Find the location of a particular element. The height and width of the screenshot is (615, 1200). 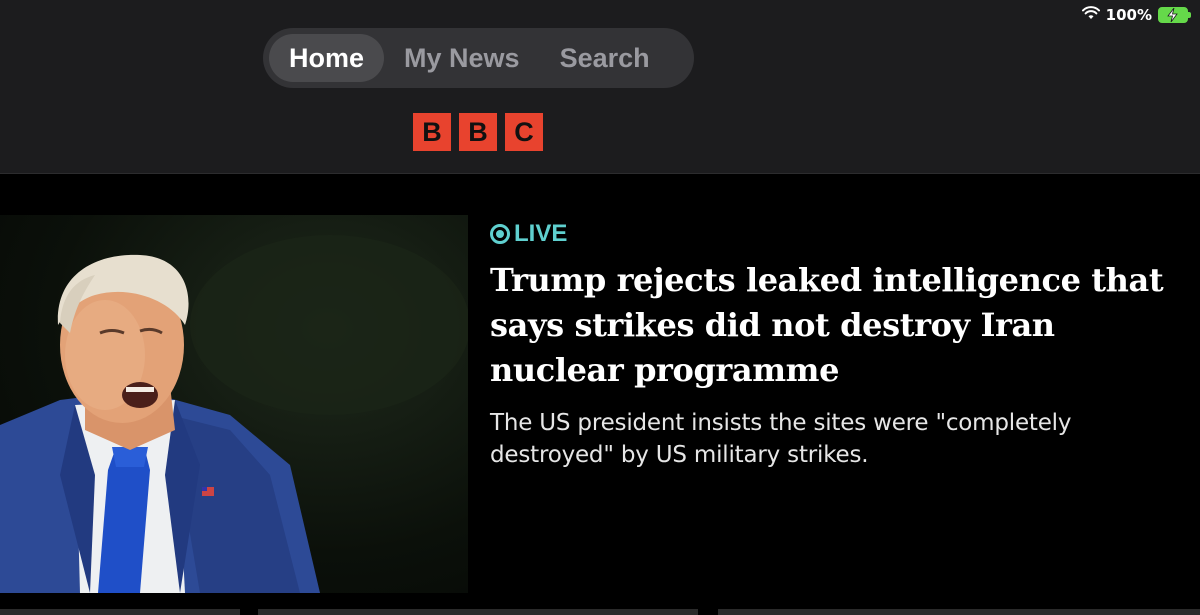

status-bar: 100% is located at coordinates (1136, 15).